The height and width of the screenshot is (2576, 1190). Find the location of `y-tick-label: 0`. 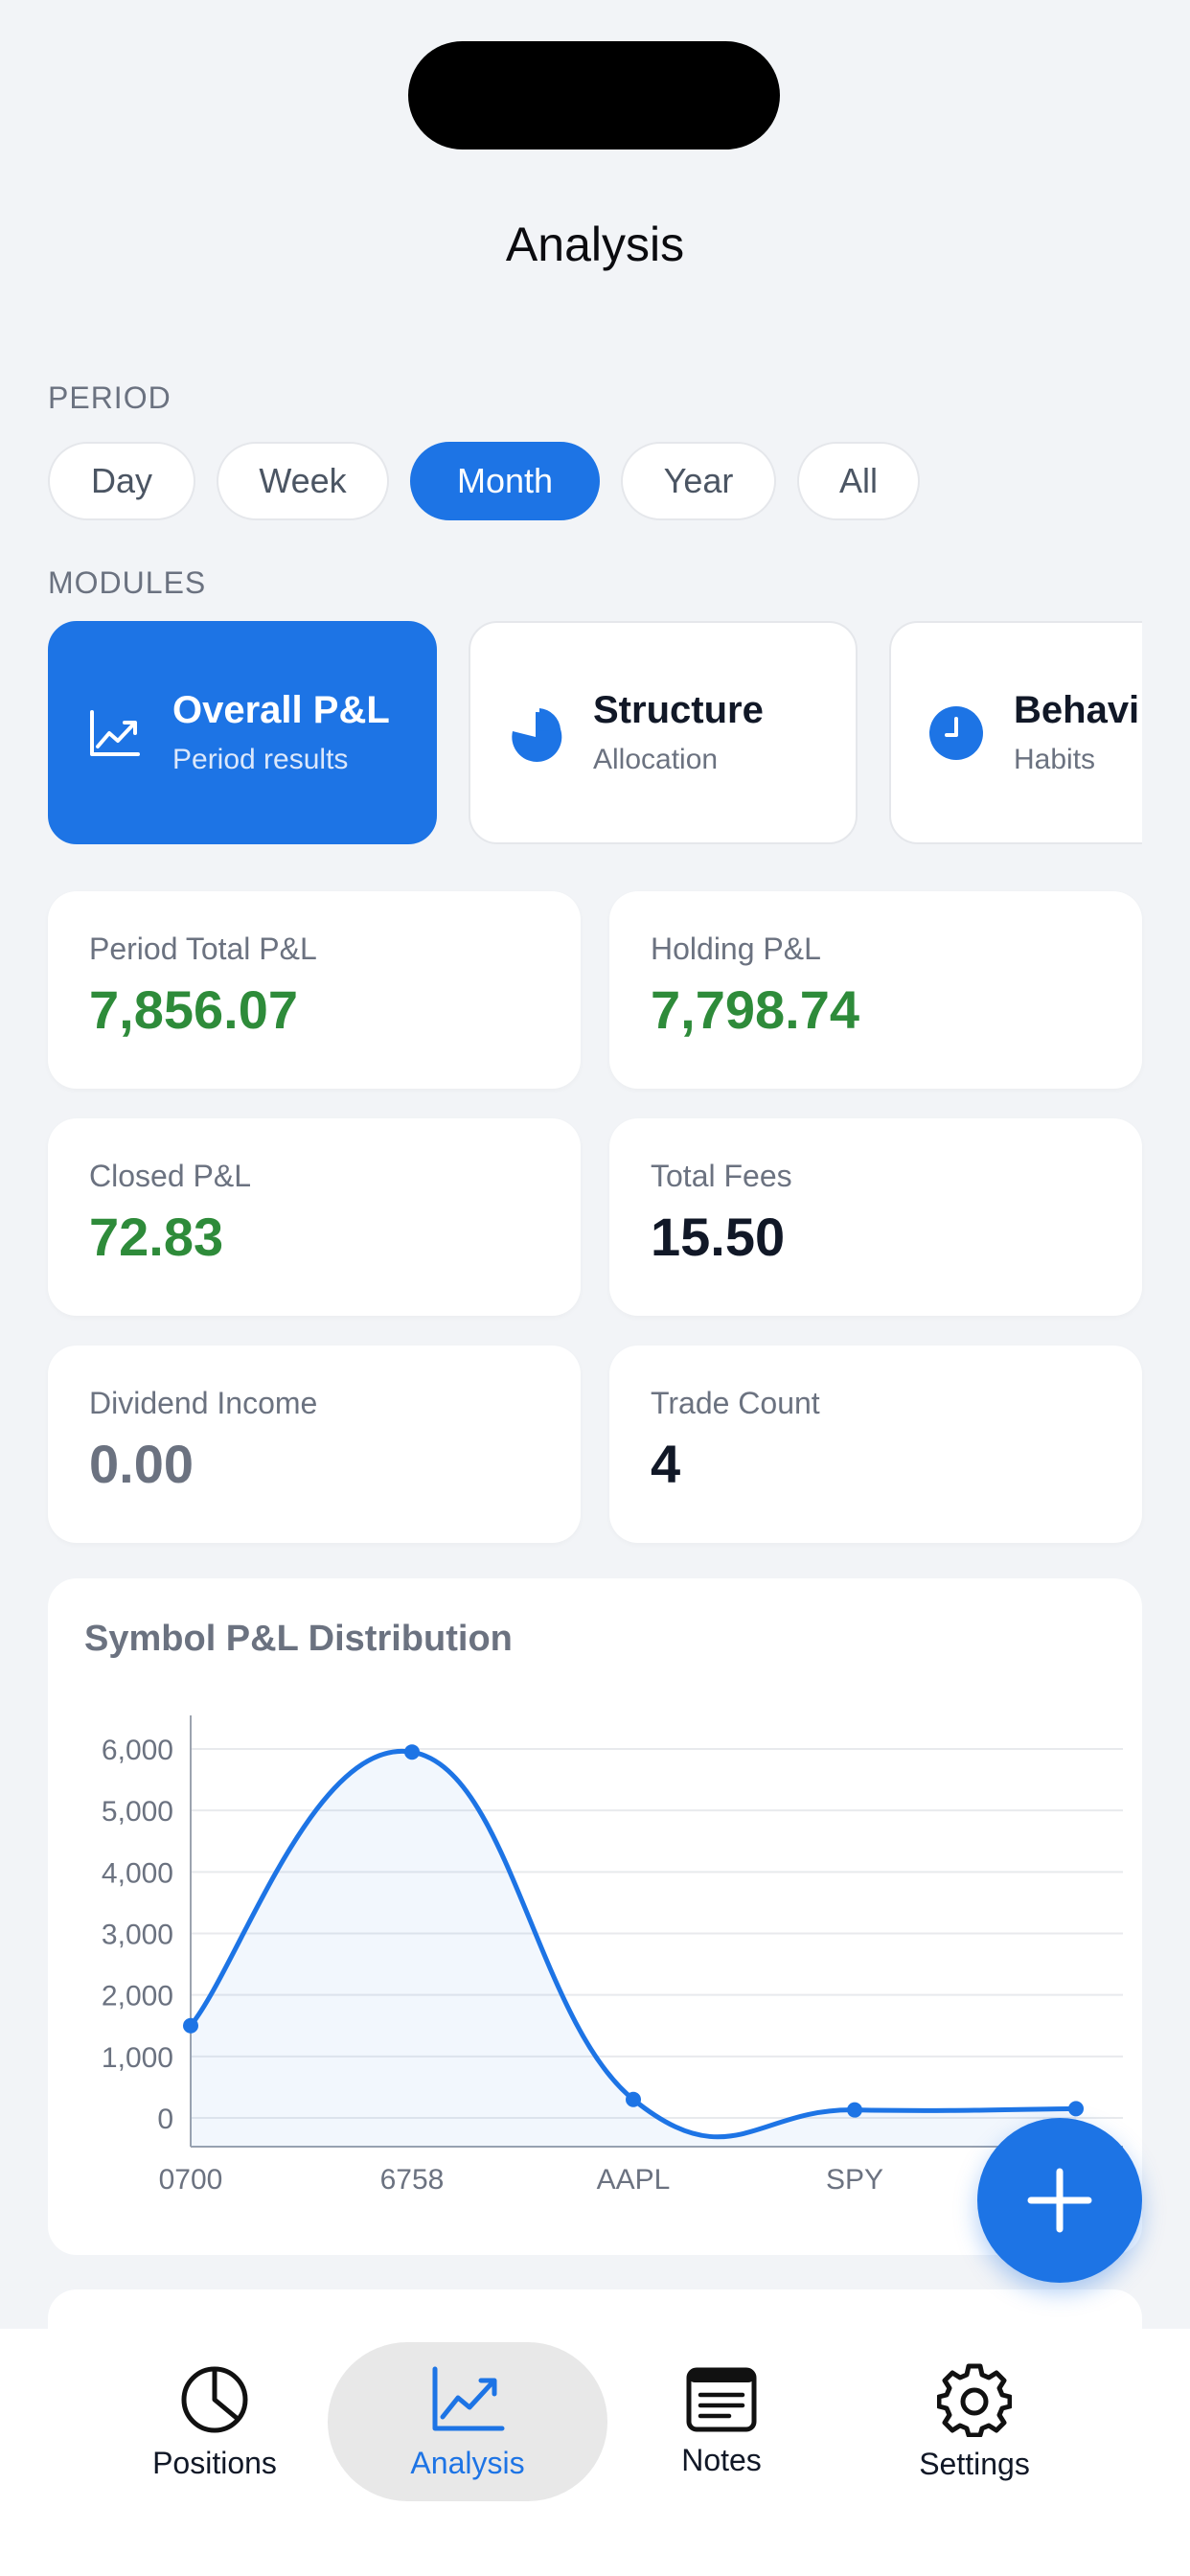

y-tick-label: 0 is located at coordinates (165, 2119).